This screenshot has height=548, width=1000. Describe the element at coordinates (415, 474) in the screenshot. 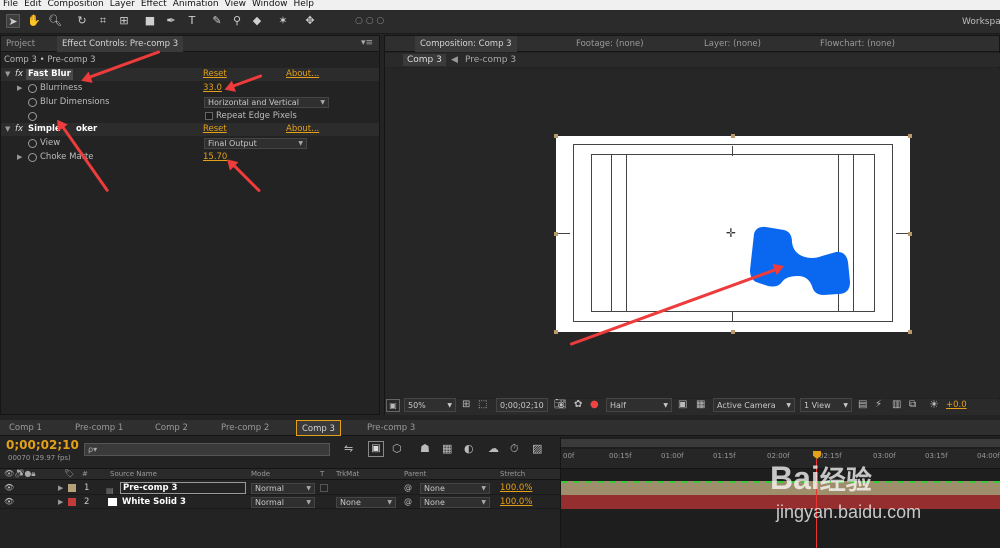

I see `col-parent: Parent` at that location.